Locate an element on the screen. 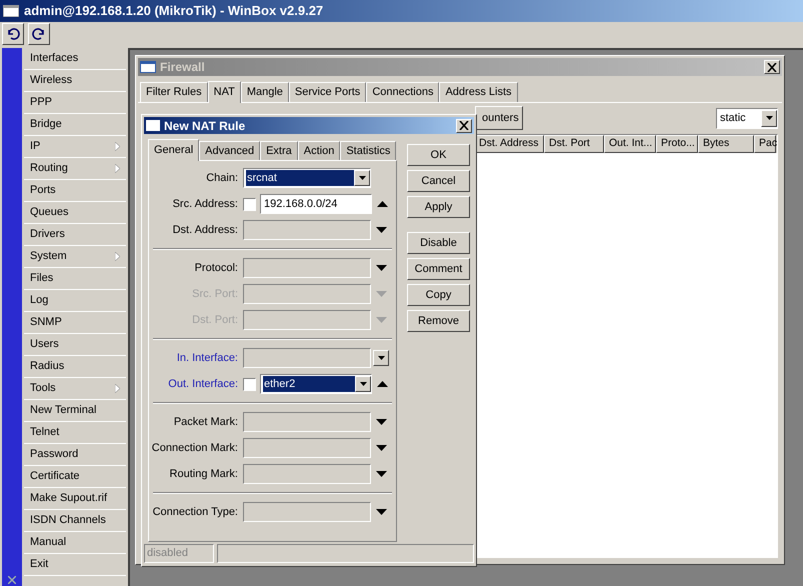 The width and height of the screenshot is (803, 586). field-label: Src. Address: is located at coordinates (205, 204).